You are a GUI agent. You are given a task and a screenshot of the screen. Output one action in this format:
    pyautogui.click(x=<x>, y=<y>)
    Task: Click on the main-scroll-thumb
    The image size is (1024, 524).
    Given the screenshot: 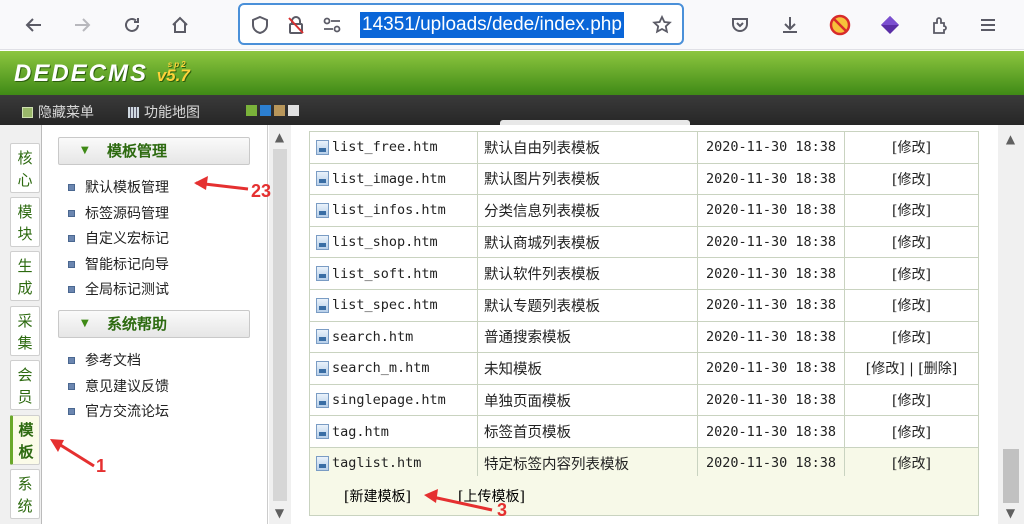 What is the action you would take?
    pyautogui.click(x=1011, y=476)
    